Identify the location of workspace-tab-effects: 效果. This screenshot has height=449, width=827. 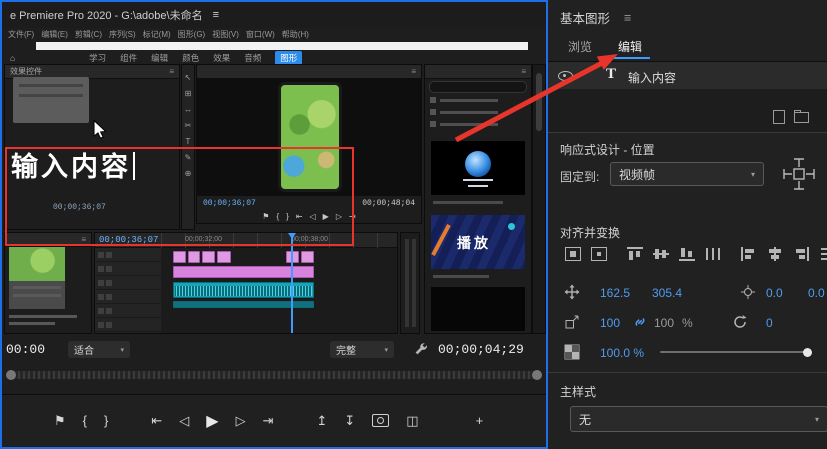
(221, 58).